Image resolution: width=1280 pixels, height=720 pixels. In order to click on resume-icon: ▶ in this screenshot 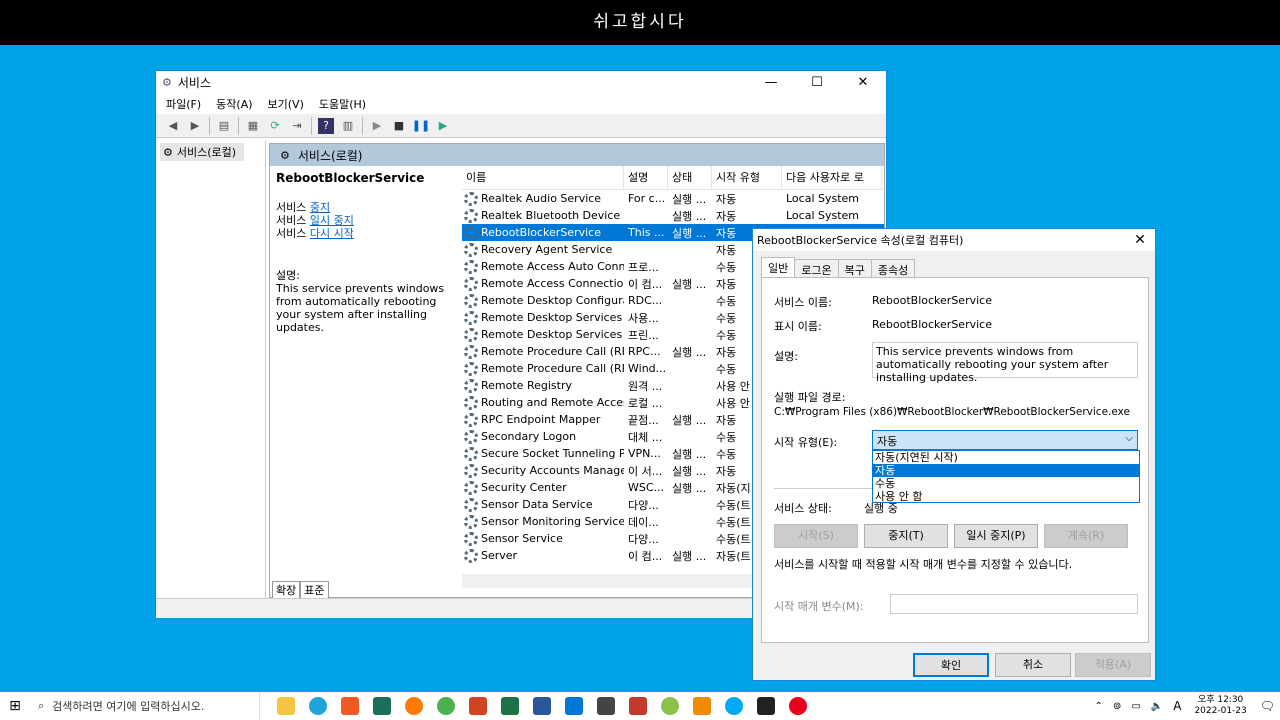, I will do `click(443, 126)`.